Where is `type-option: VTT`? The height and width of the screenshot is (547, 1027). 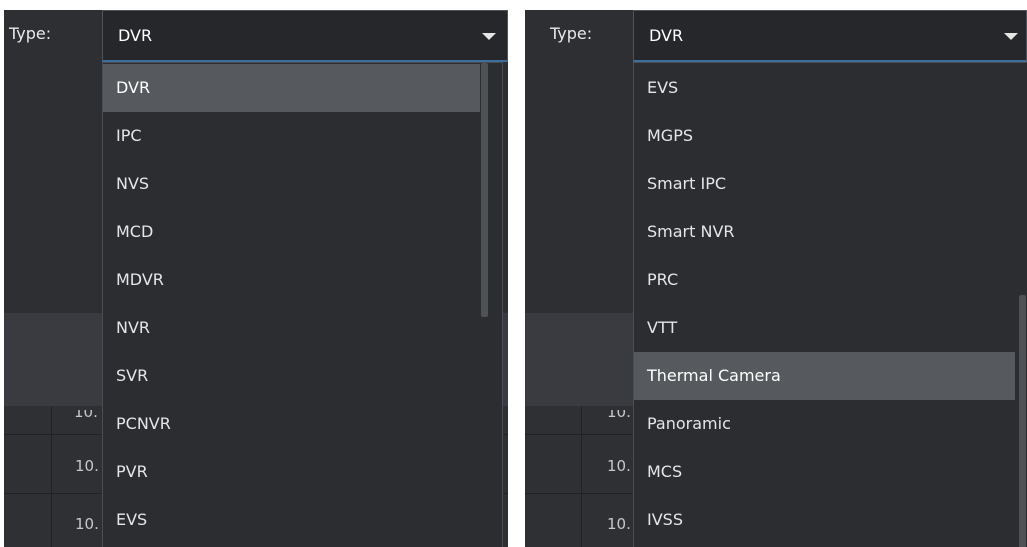 type-option: VTT is located at coordinates (824, 328).